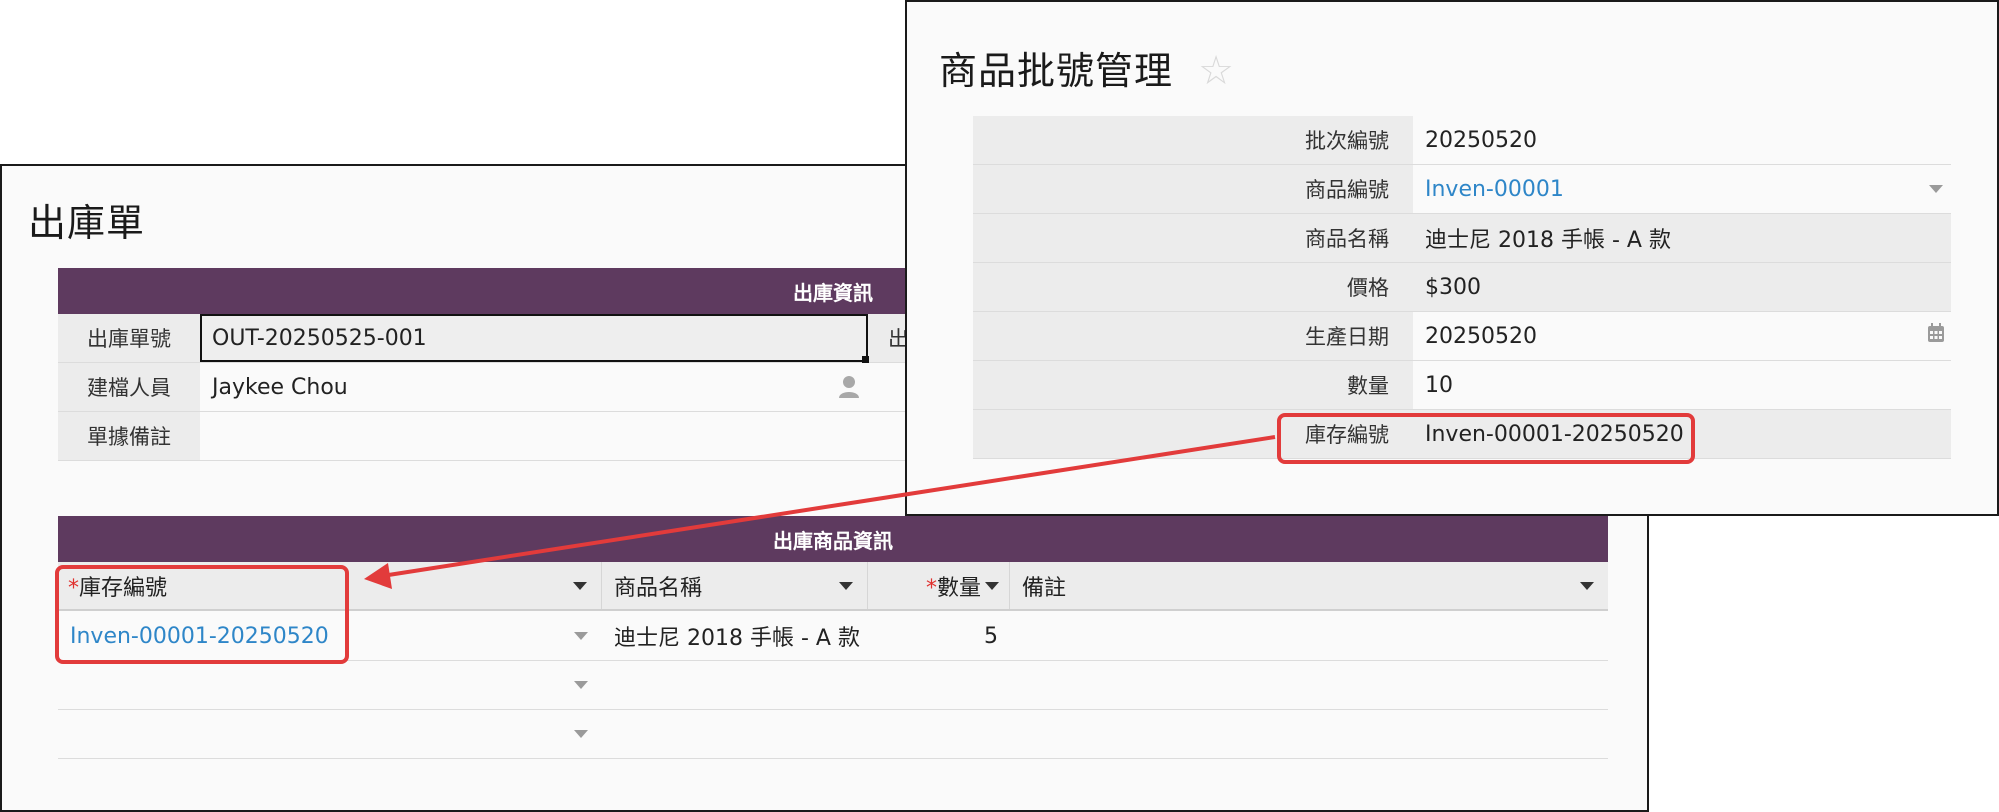  I want to click on order-no-value: OUT-20250525-001, so click(319, 338).